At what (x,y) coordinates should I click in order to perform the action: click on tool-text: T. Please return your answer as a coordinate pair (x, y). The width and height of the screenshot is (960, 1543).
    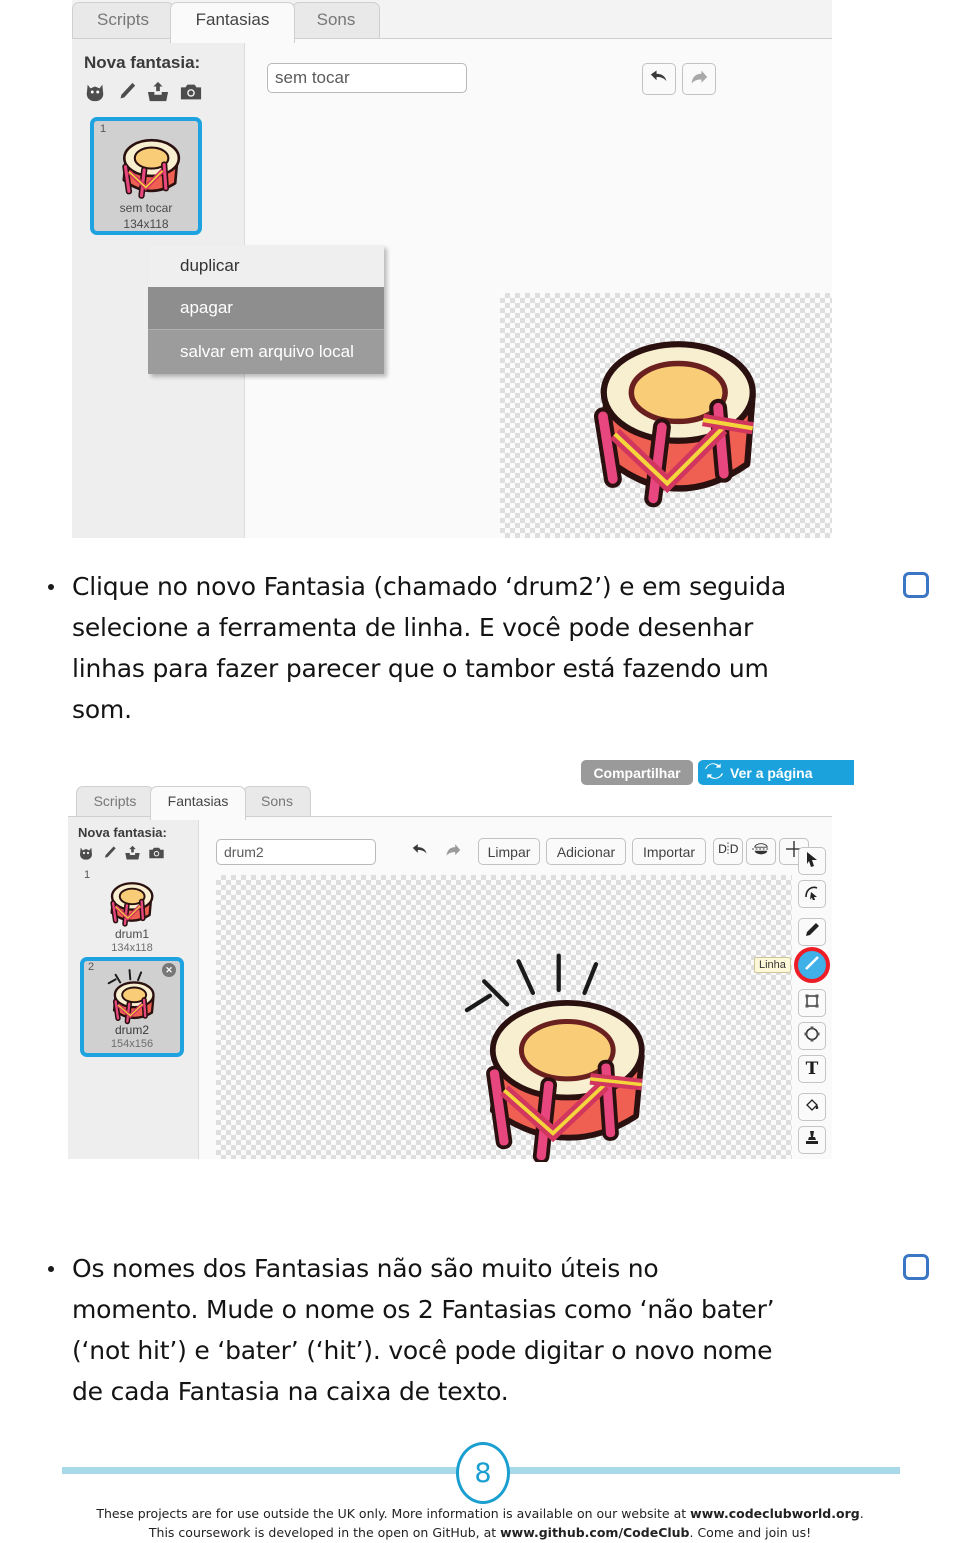
    Looking at the image, I should click on (812, 1069).